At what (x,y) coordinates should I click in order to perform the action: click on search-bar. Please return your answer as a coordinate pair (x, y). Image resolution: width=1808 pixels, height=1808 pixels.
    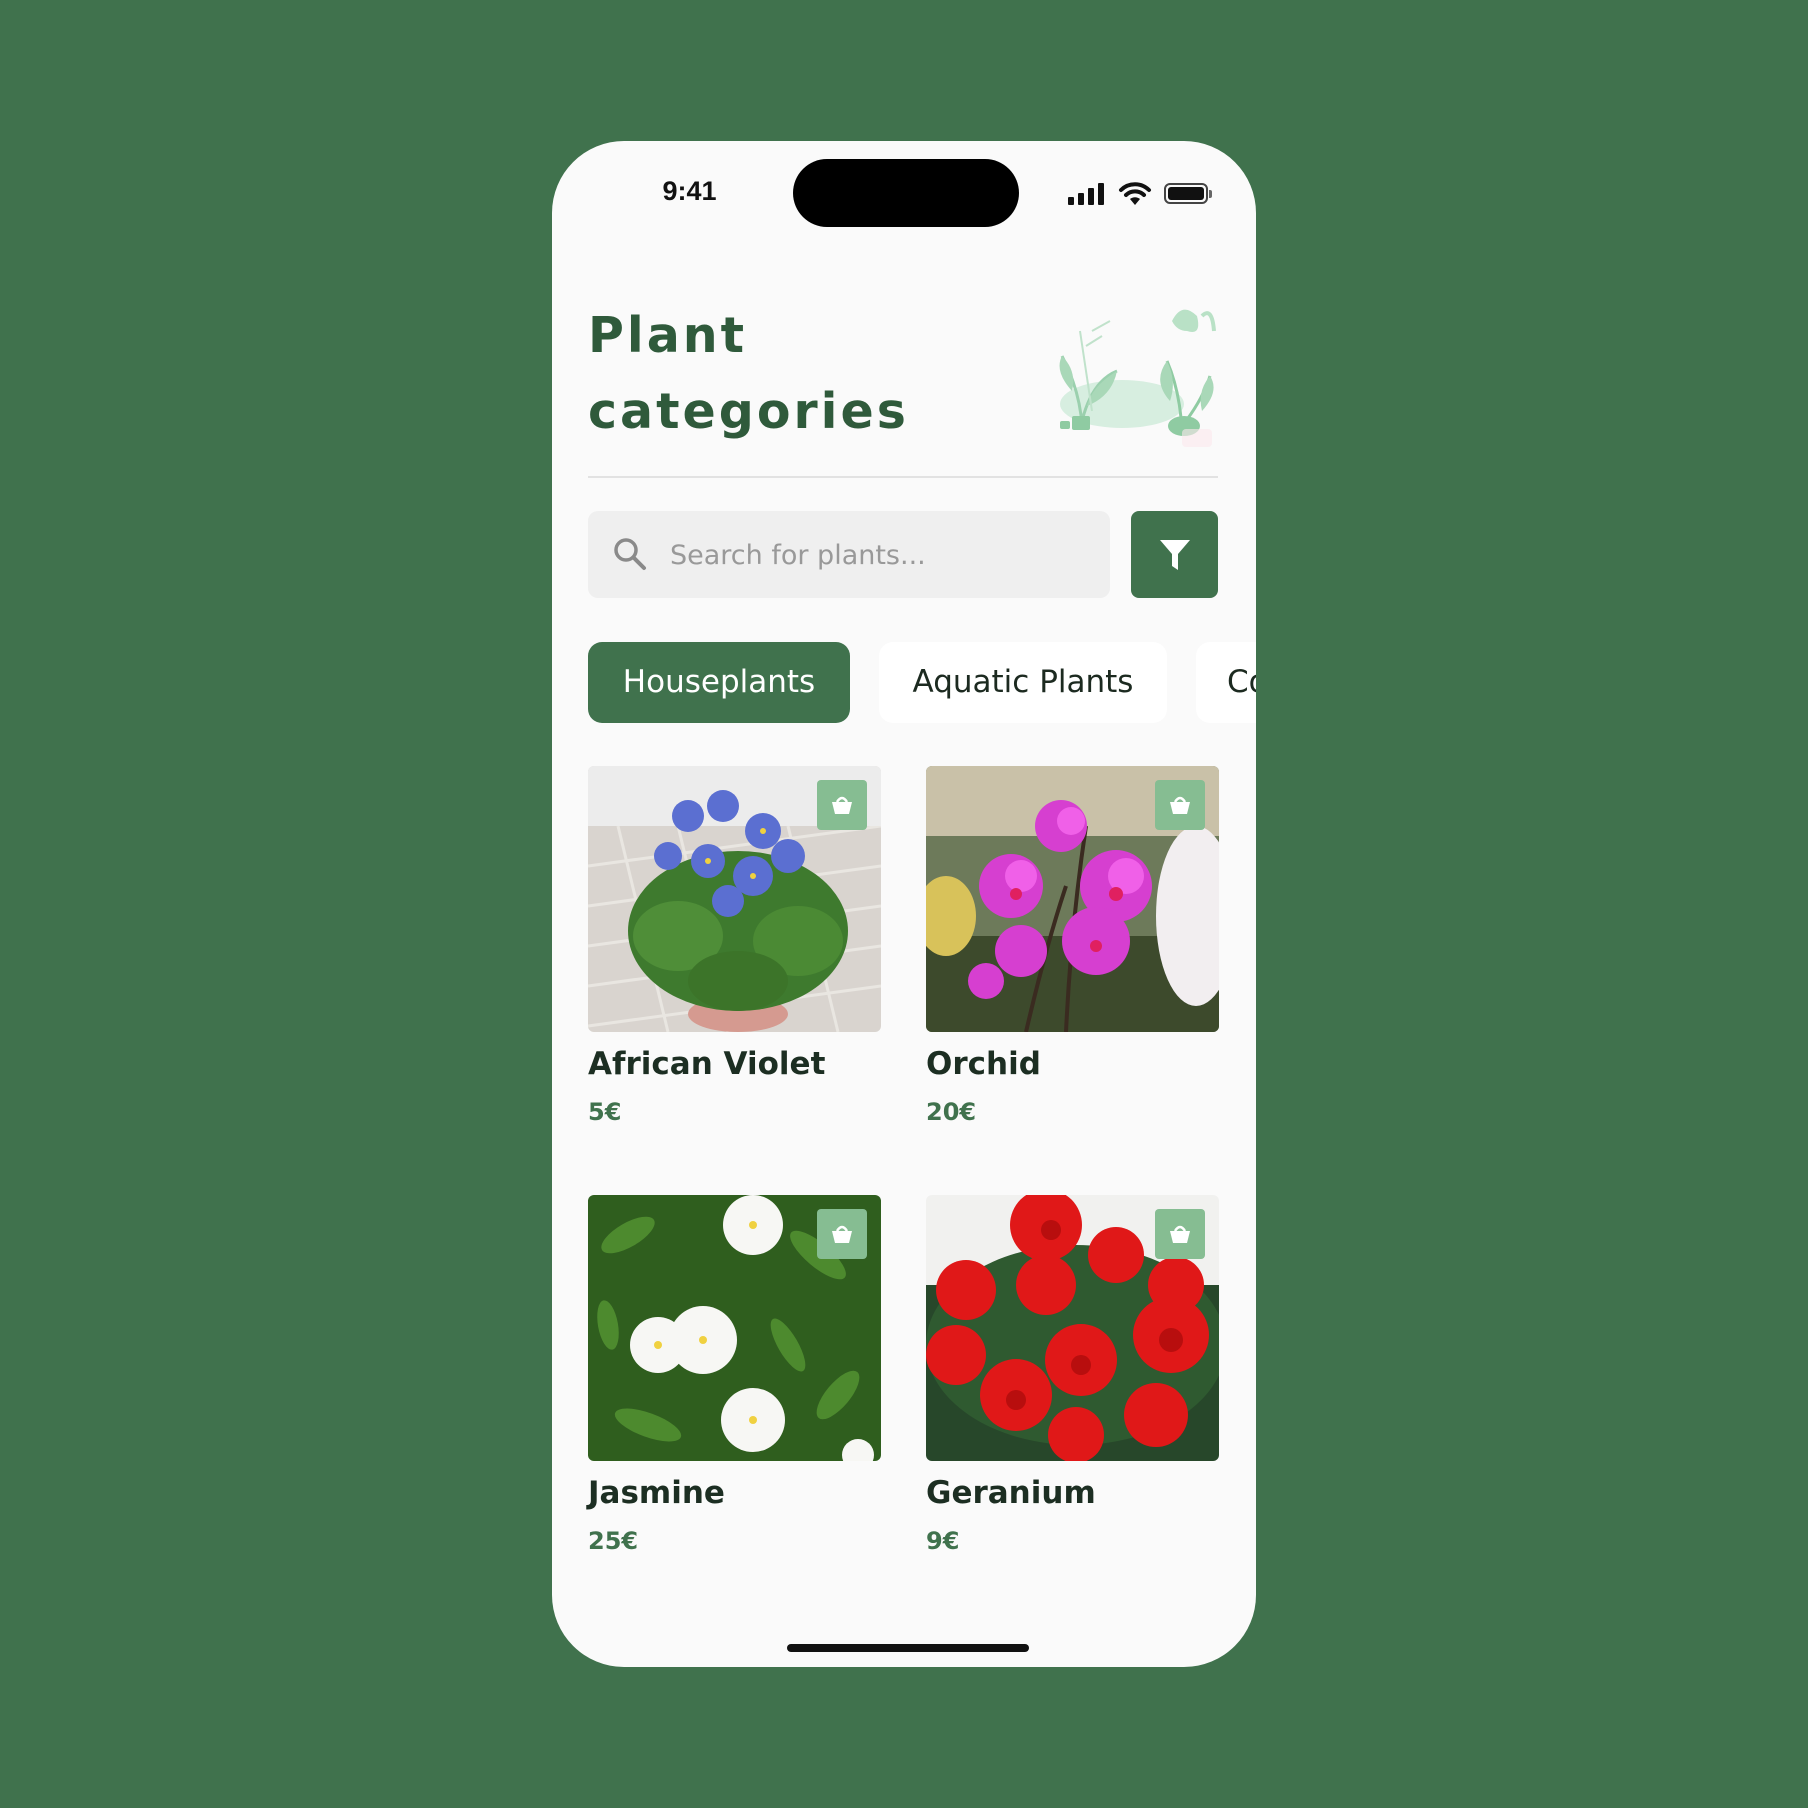
    Looking at the image, I should click on (849, 555).